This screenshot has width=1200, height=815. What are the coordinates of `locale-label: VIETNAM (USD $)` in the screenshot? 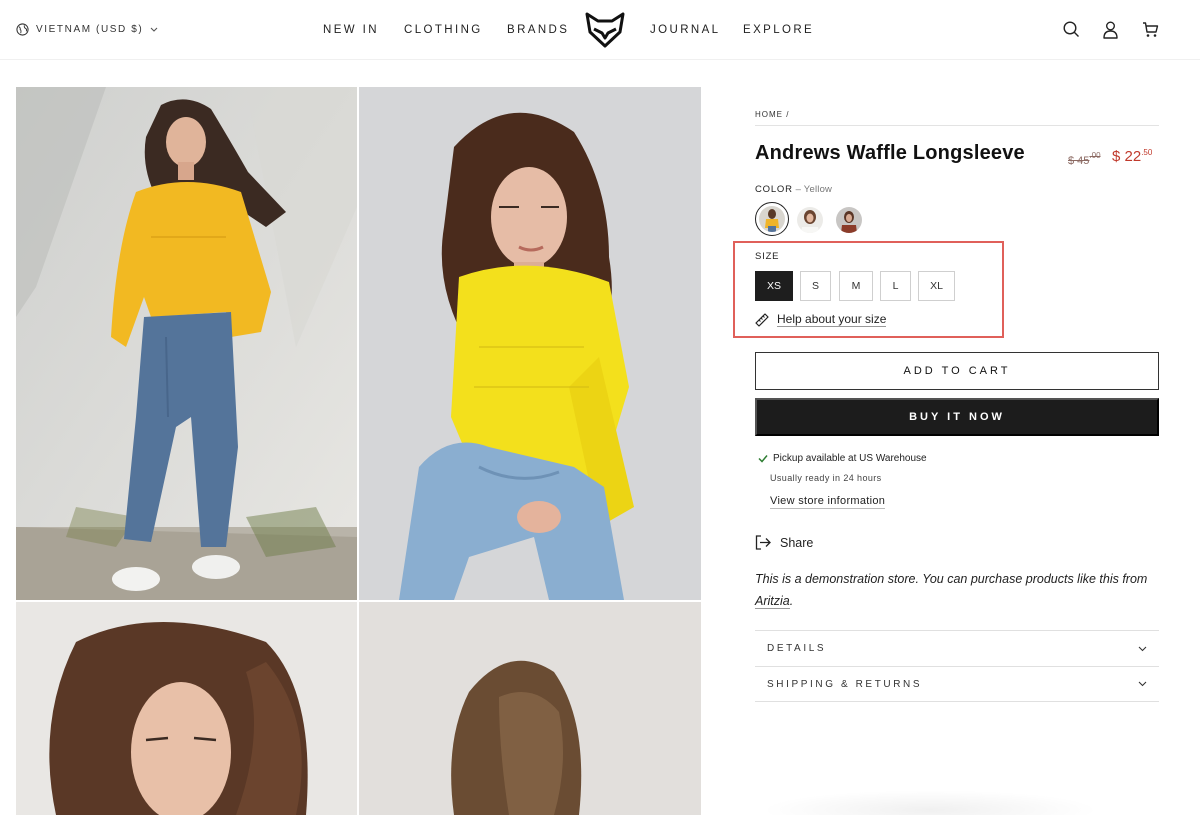 It's located at (90, 29).